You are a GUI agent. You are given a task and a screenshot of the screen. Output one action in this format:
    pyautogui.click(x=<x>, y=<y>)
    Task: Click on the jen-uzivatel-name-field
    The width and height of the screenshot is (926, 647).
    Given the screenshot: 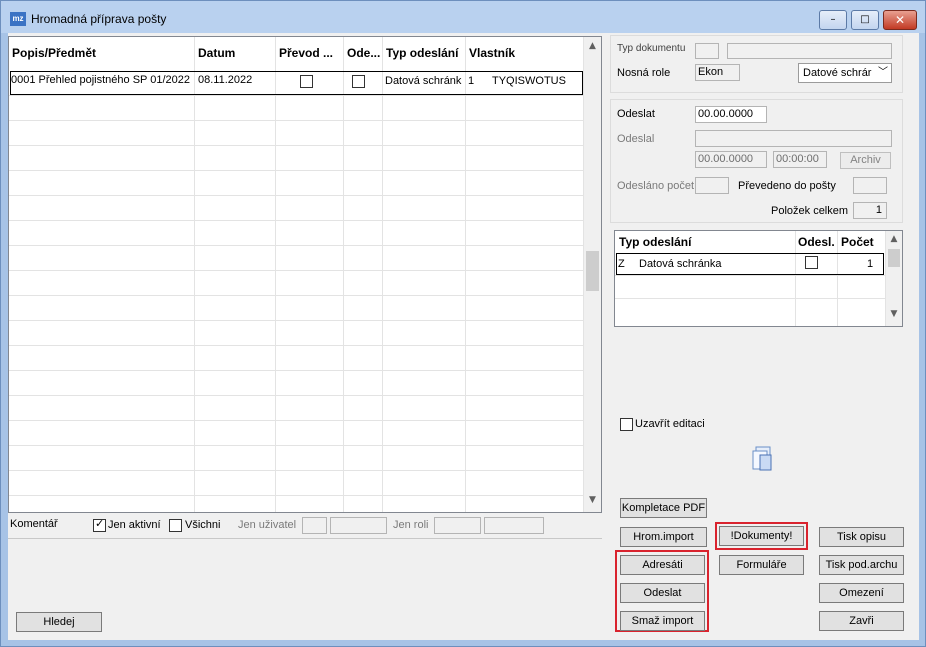 What is the action you would take?
    pyautogui.click(x=358, y=525)
    